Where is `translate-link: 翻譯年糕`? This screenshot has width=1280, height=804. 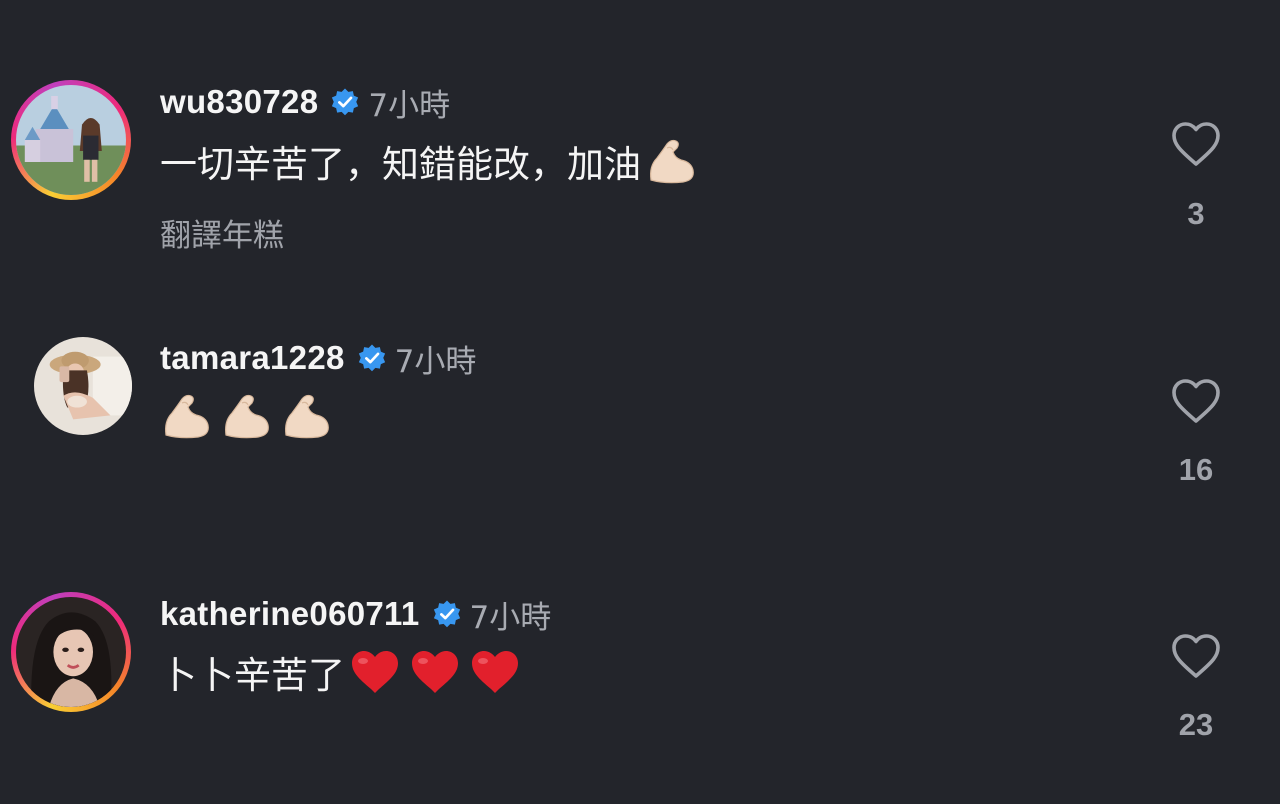
translate-link: 翻譯年糕 is located at coordinates (222, 232).